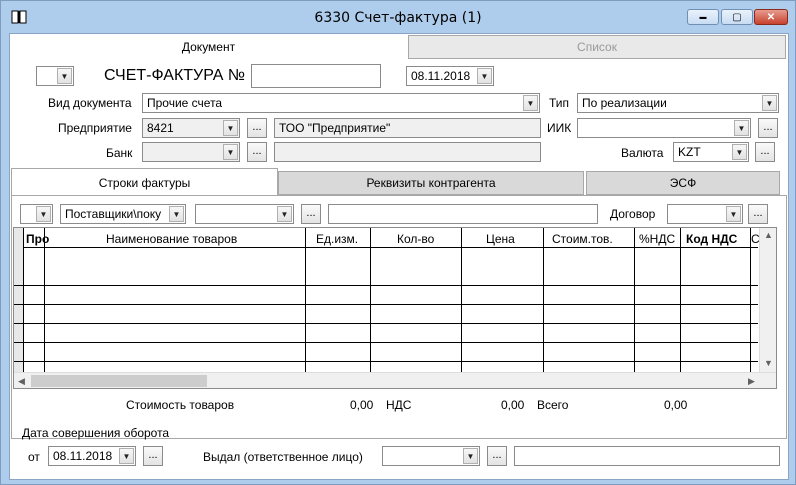 This screenshot has width=796, height=485. What do you see at coordinates (431, 456) in the screenshot?
I see `issued-by-select: ▼` at bounding box center [431, 456].